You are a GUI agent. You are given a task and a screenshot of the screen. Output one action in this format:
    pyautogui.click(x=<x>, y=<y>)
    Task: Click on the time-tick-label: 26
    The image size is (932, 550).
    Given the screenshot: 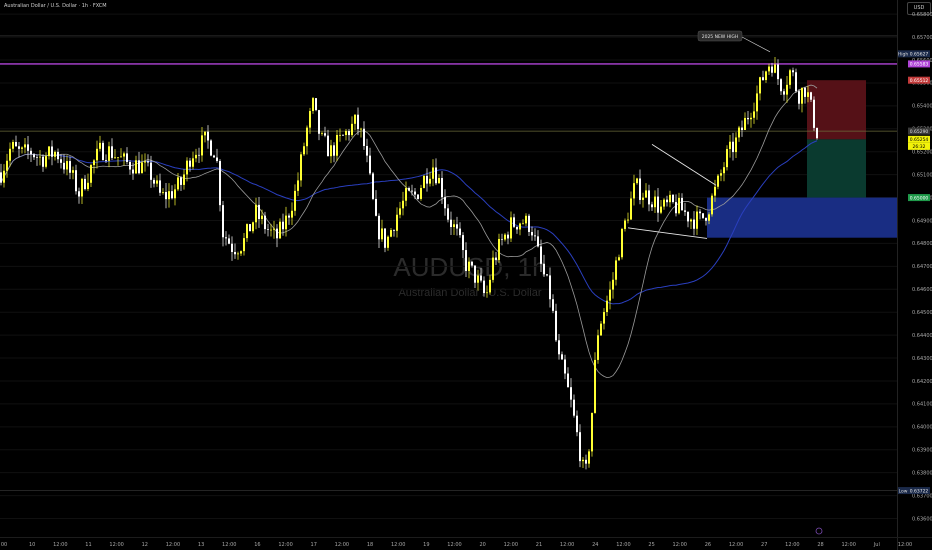 What is the action you would take?
    pyautogui.click(x=708, y=545)
    